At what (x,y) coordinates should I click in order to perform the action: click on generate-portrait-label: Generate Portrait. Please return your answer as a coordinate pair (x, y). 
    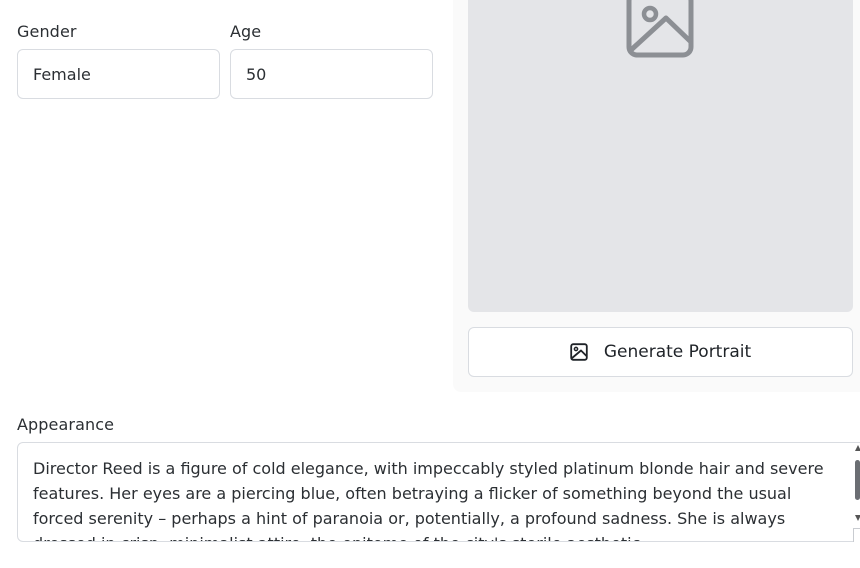
    Looking at the image, I should click on (677, 352).